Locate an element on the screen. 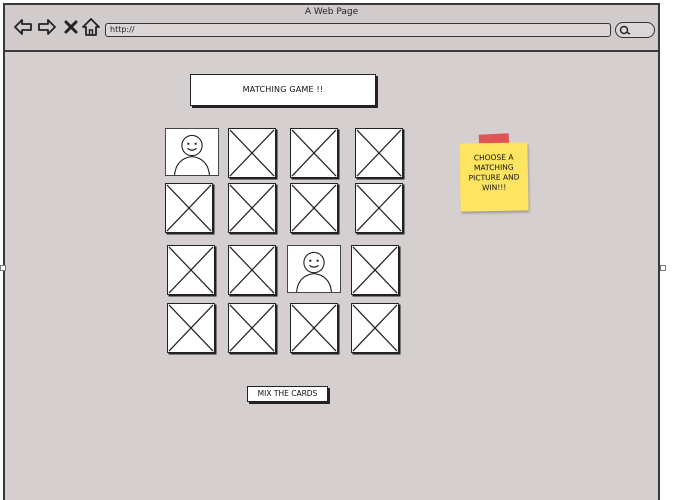  browser-toolbar: A Web Page http:// is located at coordinates (331, 28).